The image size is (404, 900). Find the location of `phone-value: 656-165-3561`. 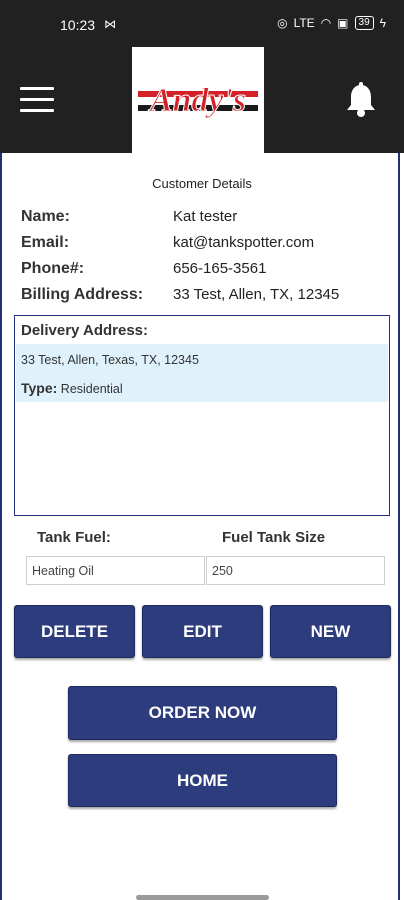

phone-value: 656-165-3561 is located at coordinates (220, 268).